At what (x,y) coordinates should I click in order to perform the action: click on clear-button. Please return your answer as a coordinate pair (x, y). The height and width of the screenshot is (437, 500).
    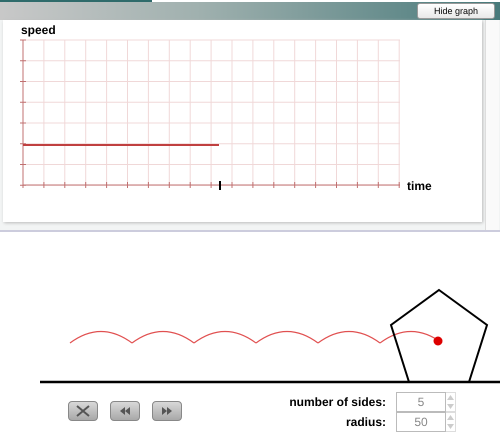
    Looking at the image, I should click on (83, 411).